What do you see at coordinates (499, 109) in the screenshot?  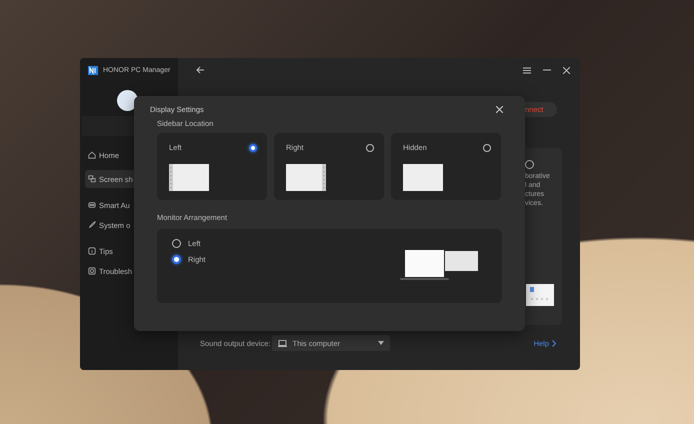 I see `close-button` at bounding box center [499, 109].